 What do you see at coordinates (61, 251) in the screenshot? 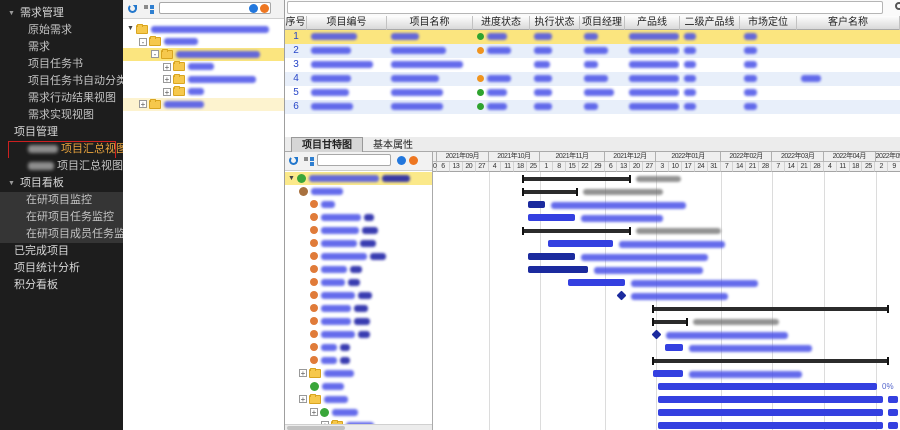
I see `sidebar-group-3: 已完成项目` at bounding box center [61, 251].